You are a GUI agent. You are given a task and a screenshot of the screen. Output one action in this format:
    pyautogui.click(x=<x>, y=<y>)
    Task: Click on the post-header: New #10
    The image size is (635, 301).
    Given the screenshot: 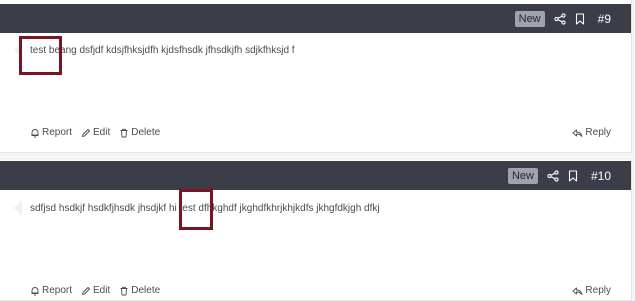 What is the action you would take?
    pyautogui.click(x=315, y=175)
    